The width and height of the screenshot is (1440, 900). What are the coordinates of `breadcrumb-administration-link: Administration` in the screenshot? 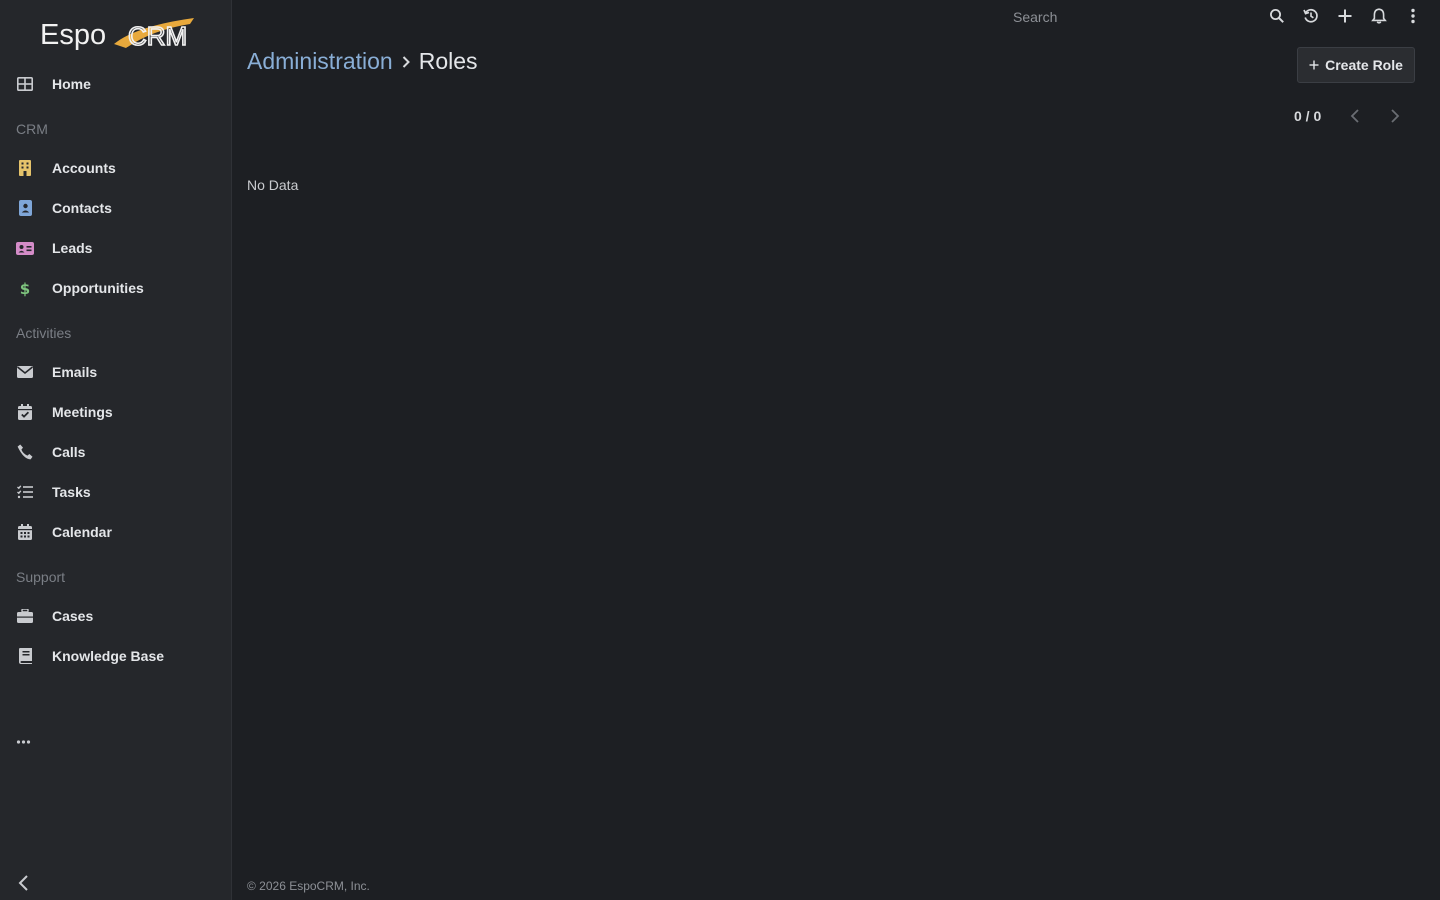 It's located at (320, 61).